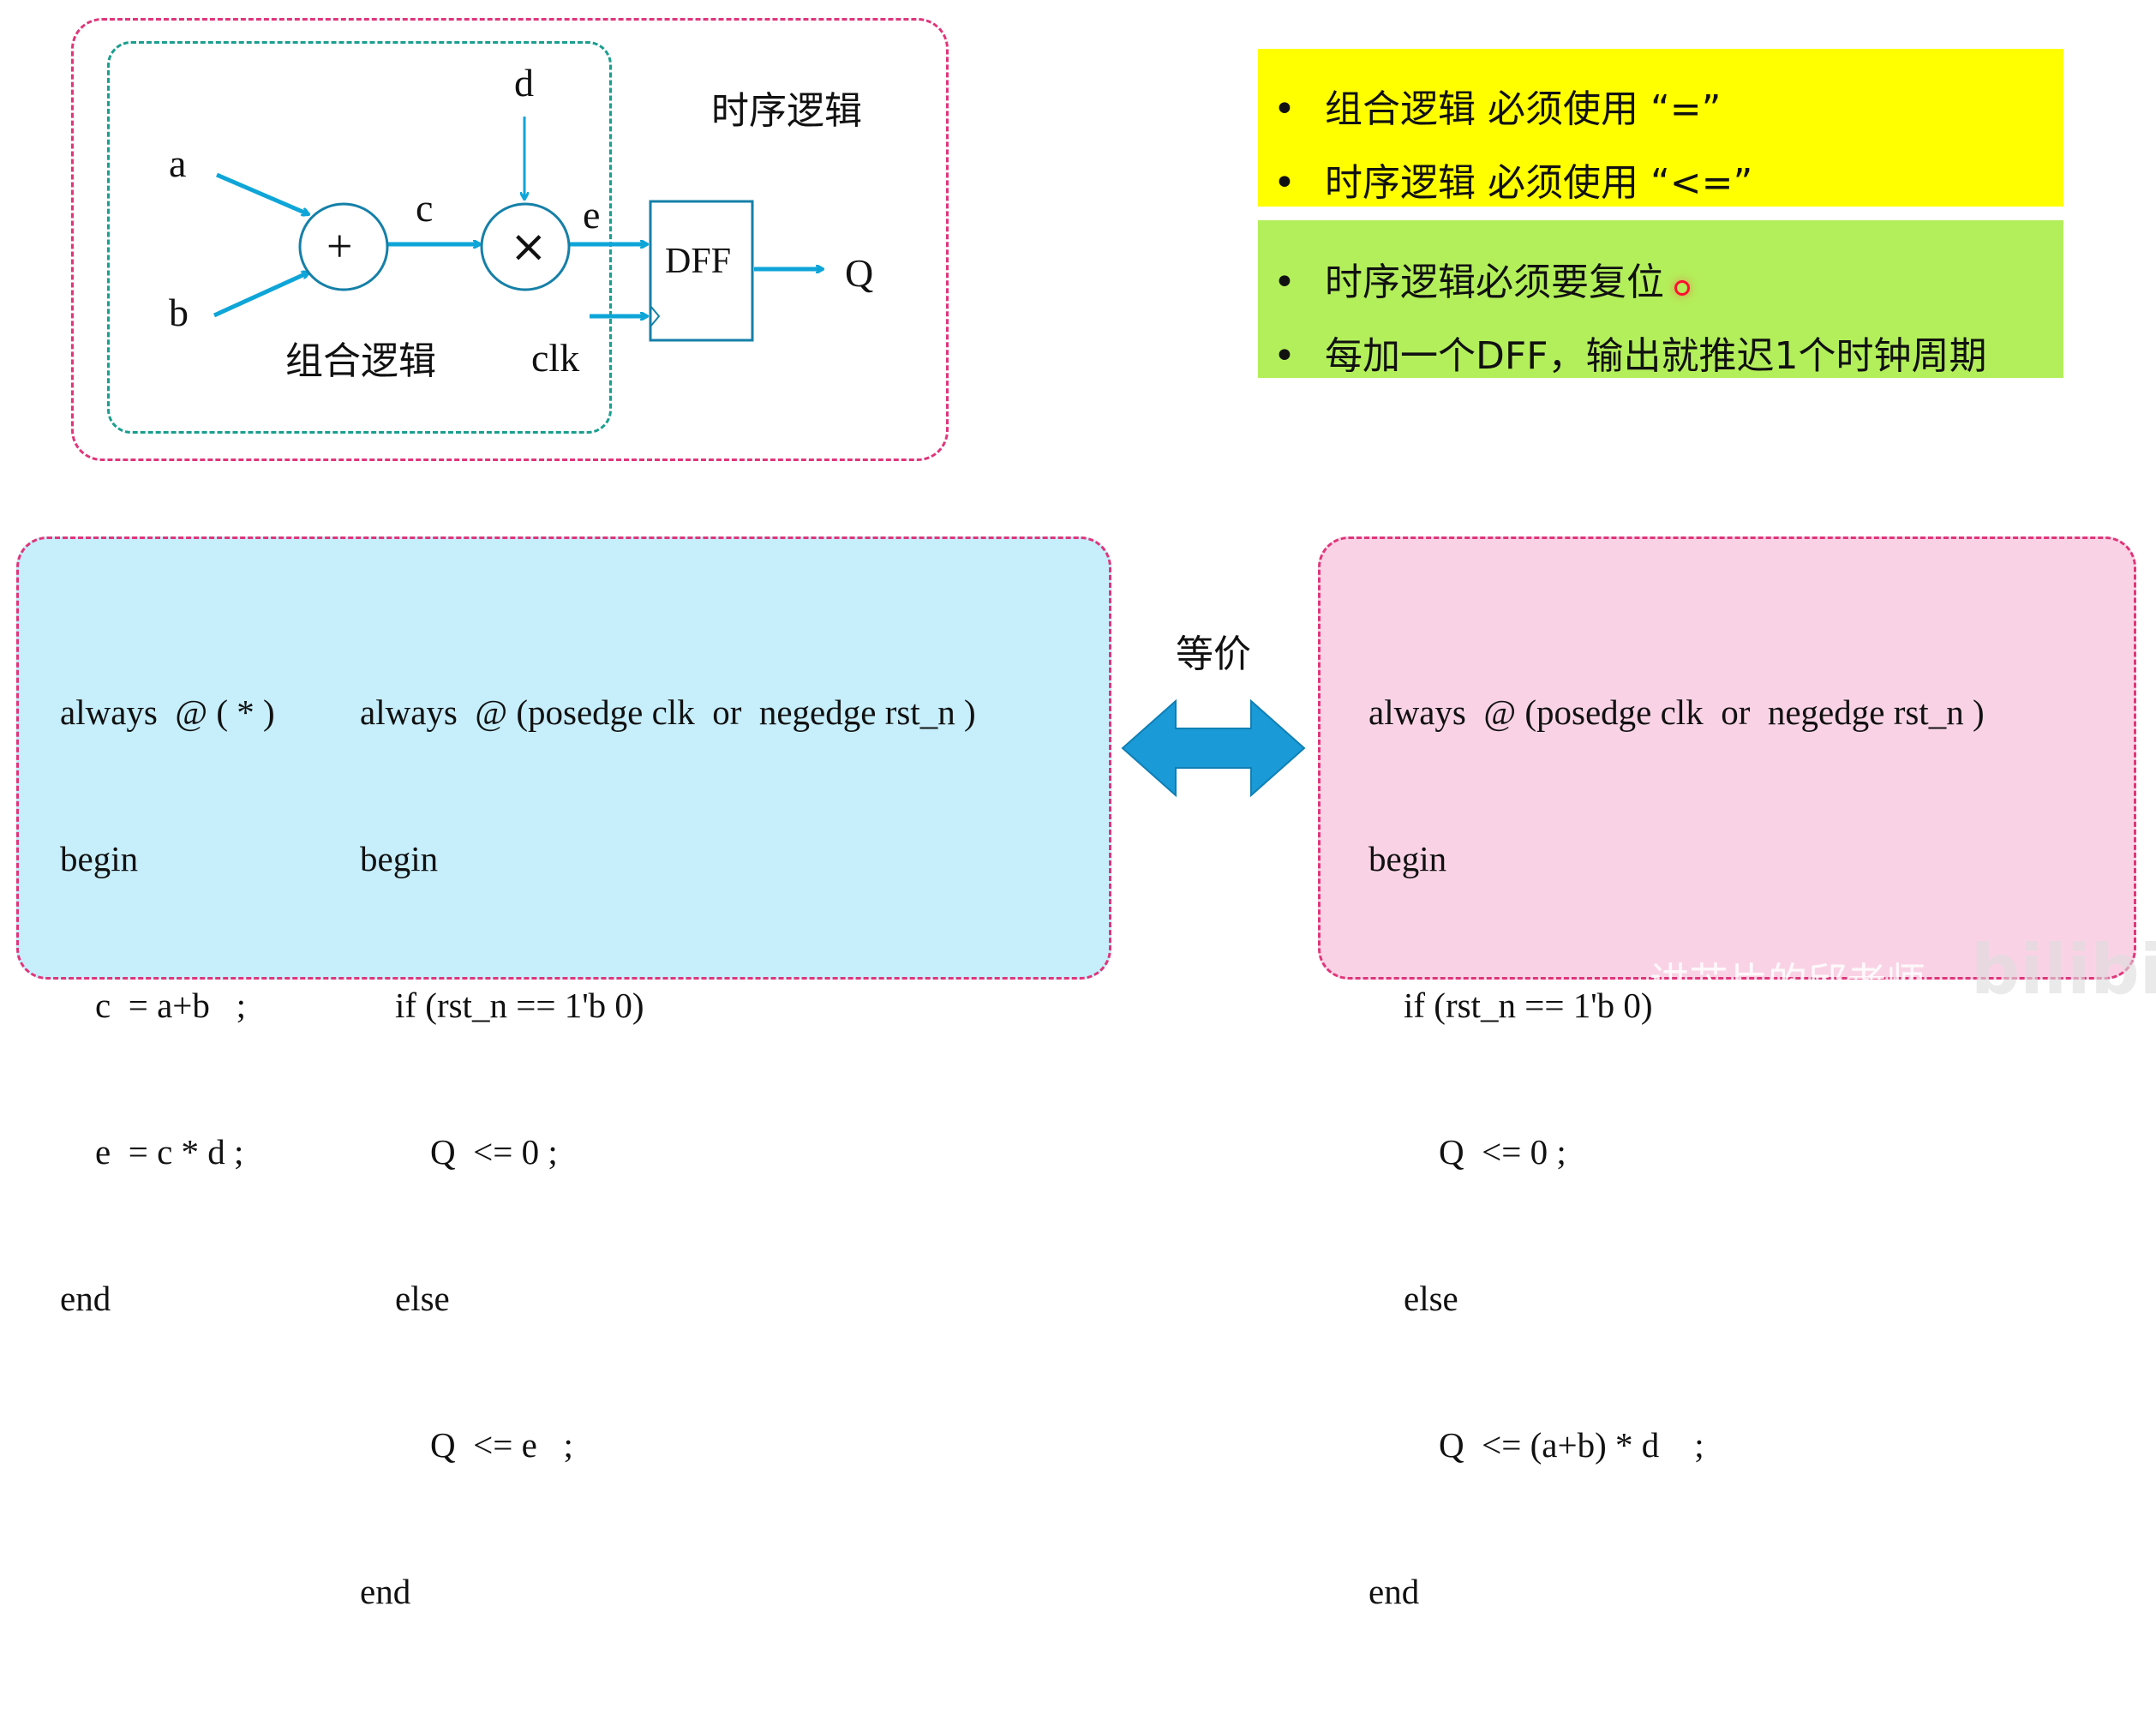 Image resolution: width=2156 pixels, height=1714 pixels. Describe the element at coordinates (529, 247) in the screenshot. I see `multiplier-symbol: ×` at that location.